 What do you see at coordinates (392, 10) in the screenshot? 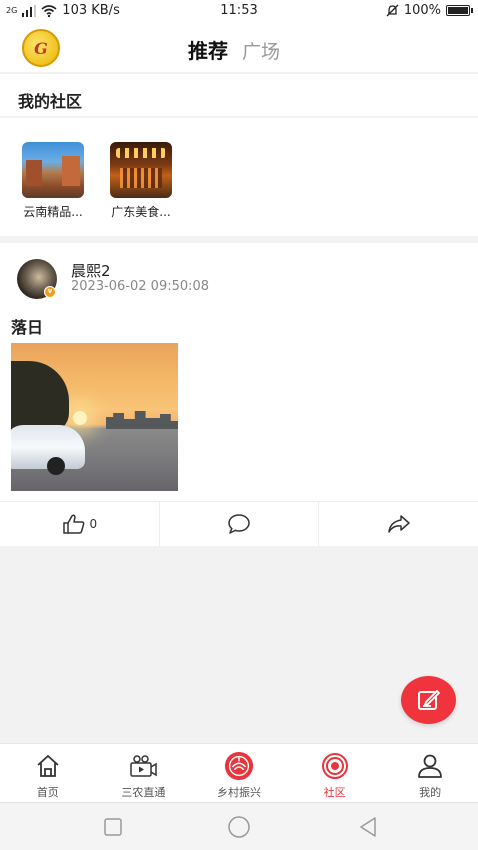
I see `mute-bell-icon` at bounding box center [392, 10].